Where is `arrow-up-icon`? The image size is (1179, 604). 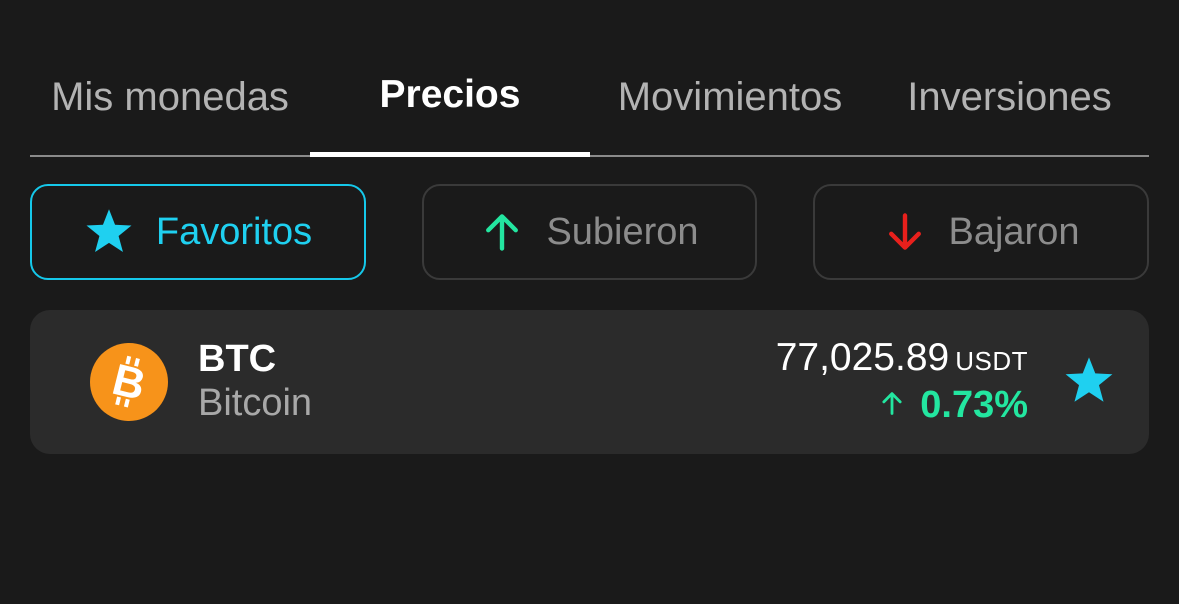
arrow-up-icon is located at coordinates (502, 232).